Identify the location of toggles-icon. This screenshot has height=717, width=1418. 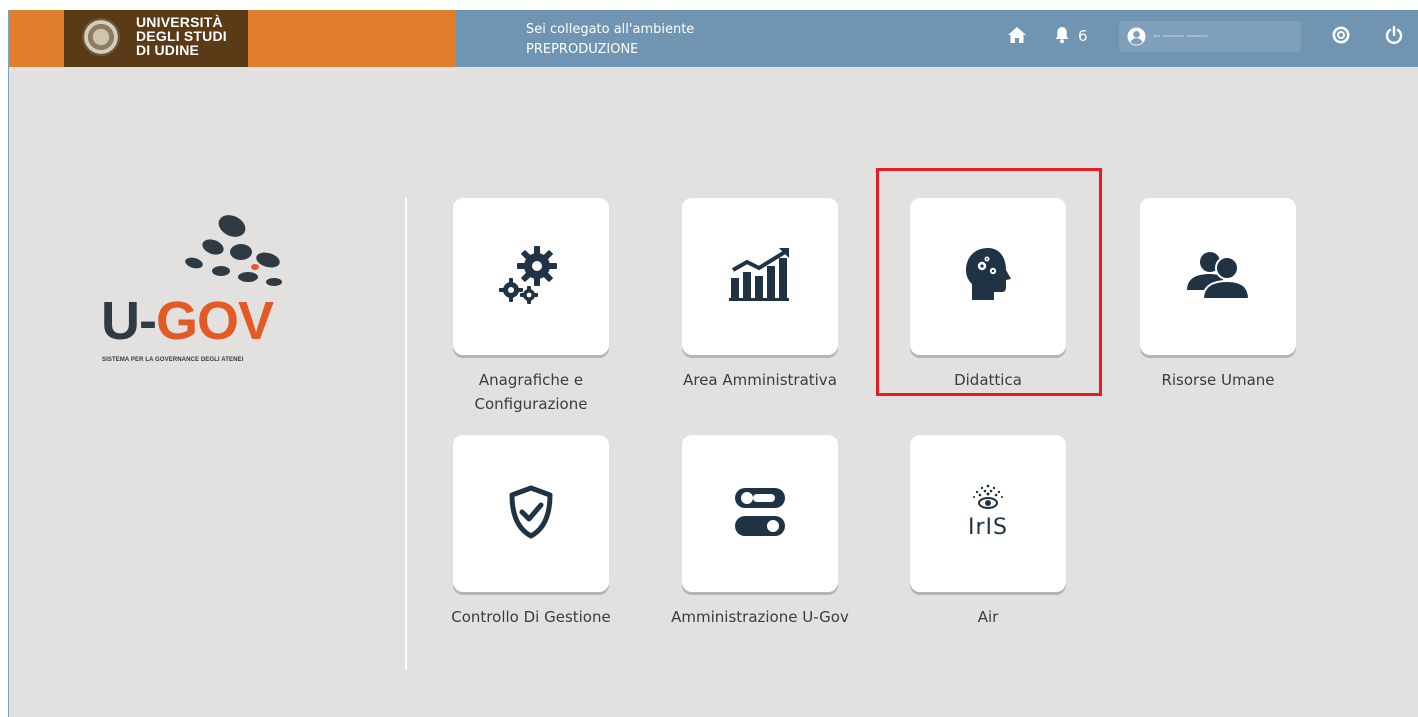
(760, 514).